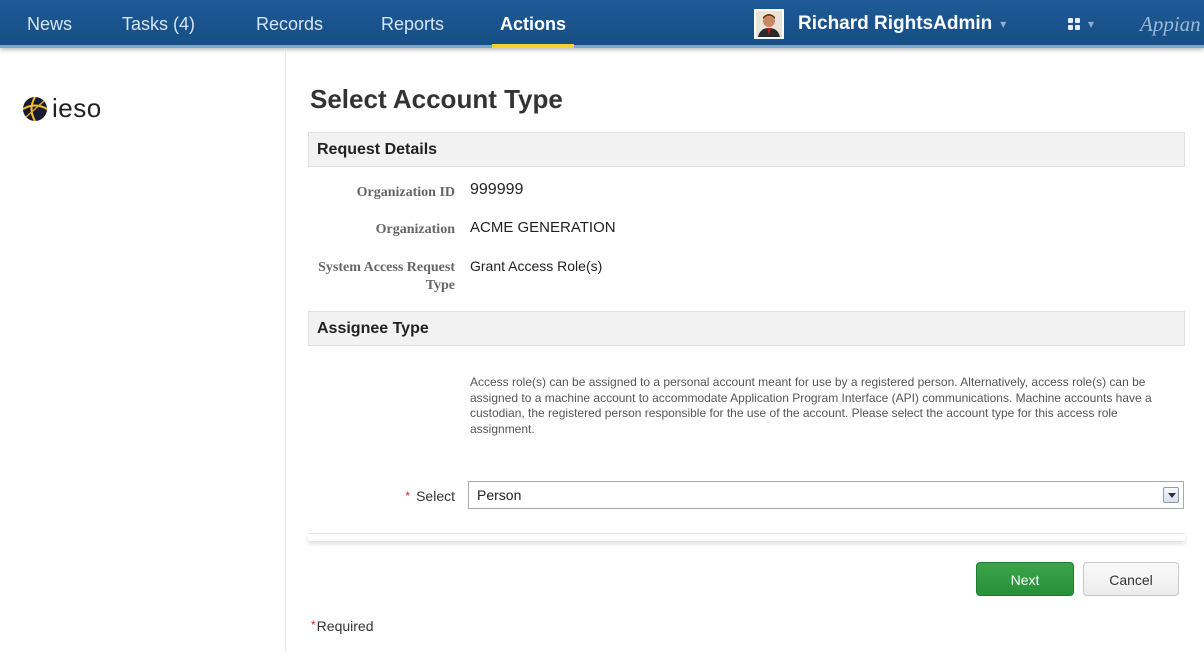 This screenshot has height=652, width=1204. What do you see at coordinates (1074, 24) in the screenshot?
I see `apps-grid-icon` at bounding box center [1074, 24].